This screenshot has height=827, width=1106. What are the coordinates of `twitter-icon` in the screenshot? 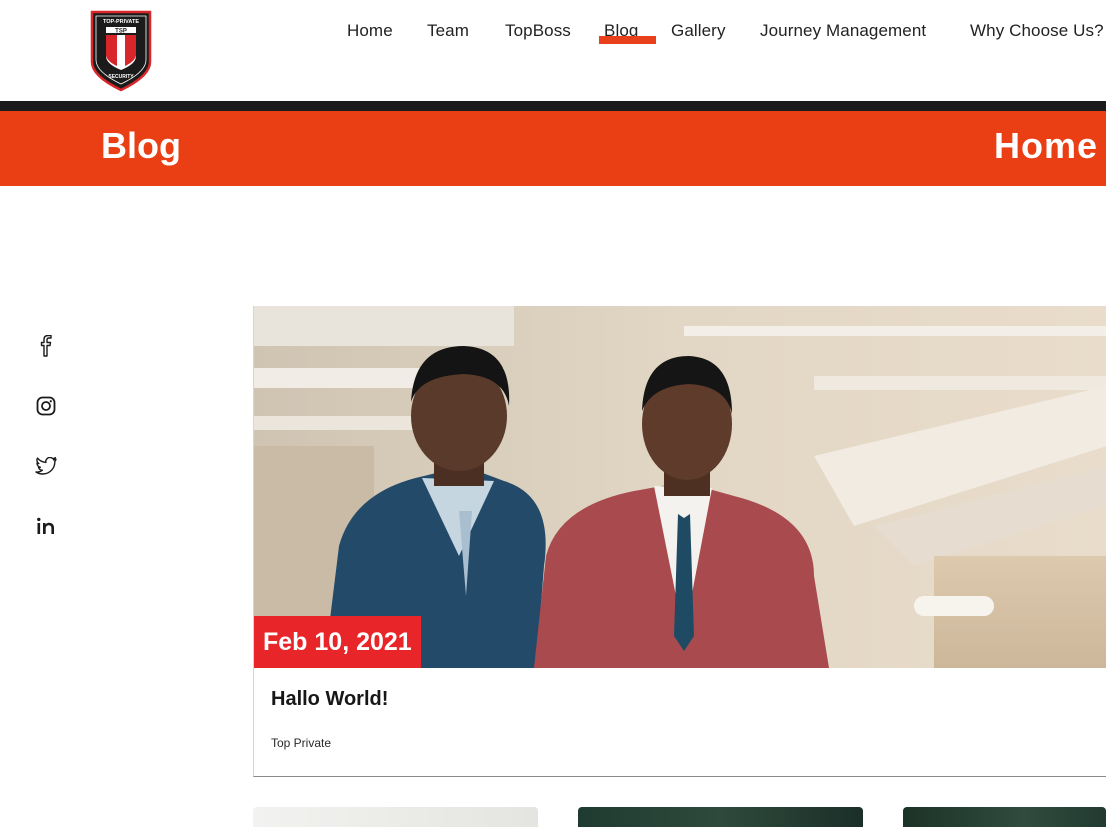 It's located at (46, 466).